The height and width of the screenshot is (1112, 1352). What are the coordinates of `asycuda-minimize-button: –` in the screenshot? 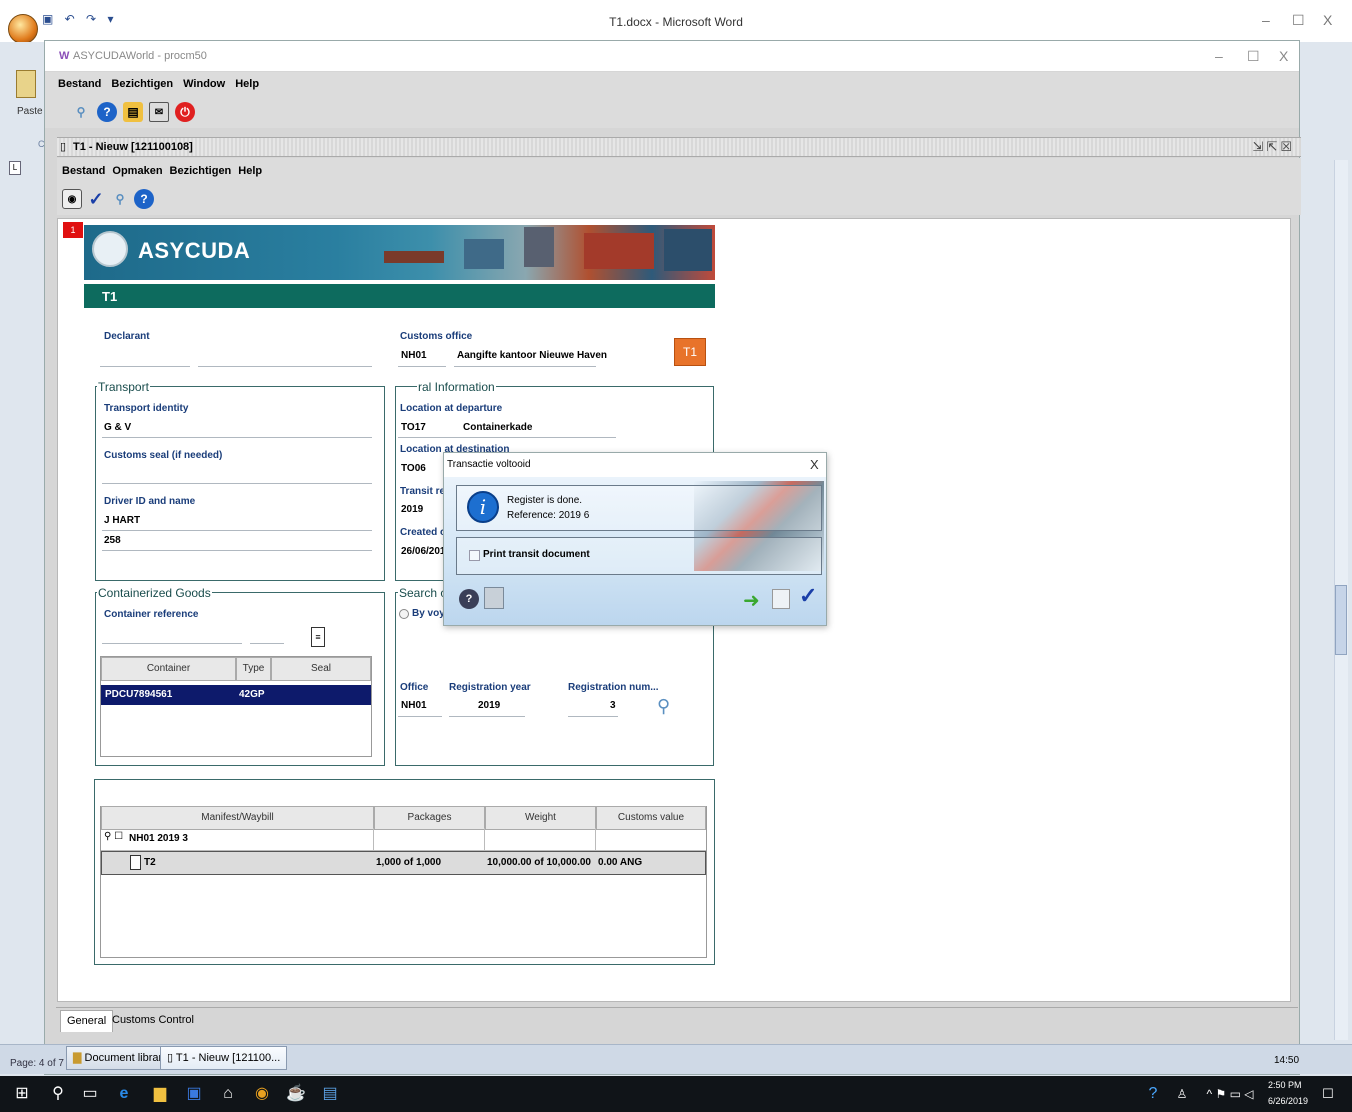 It's located at (1219, 56).